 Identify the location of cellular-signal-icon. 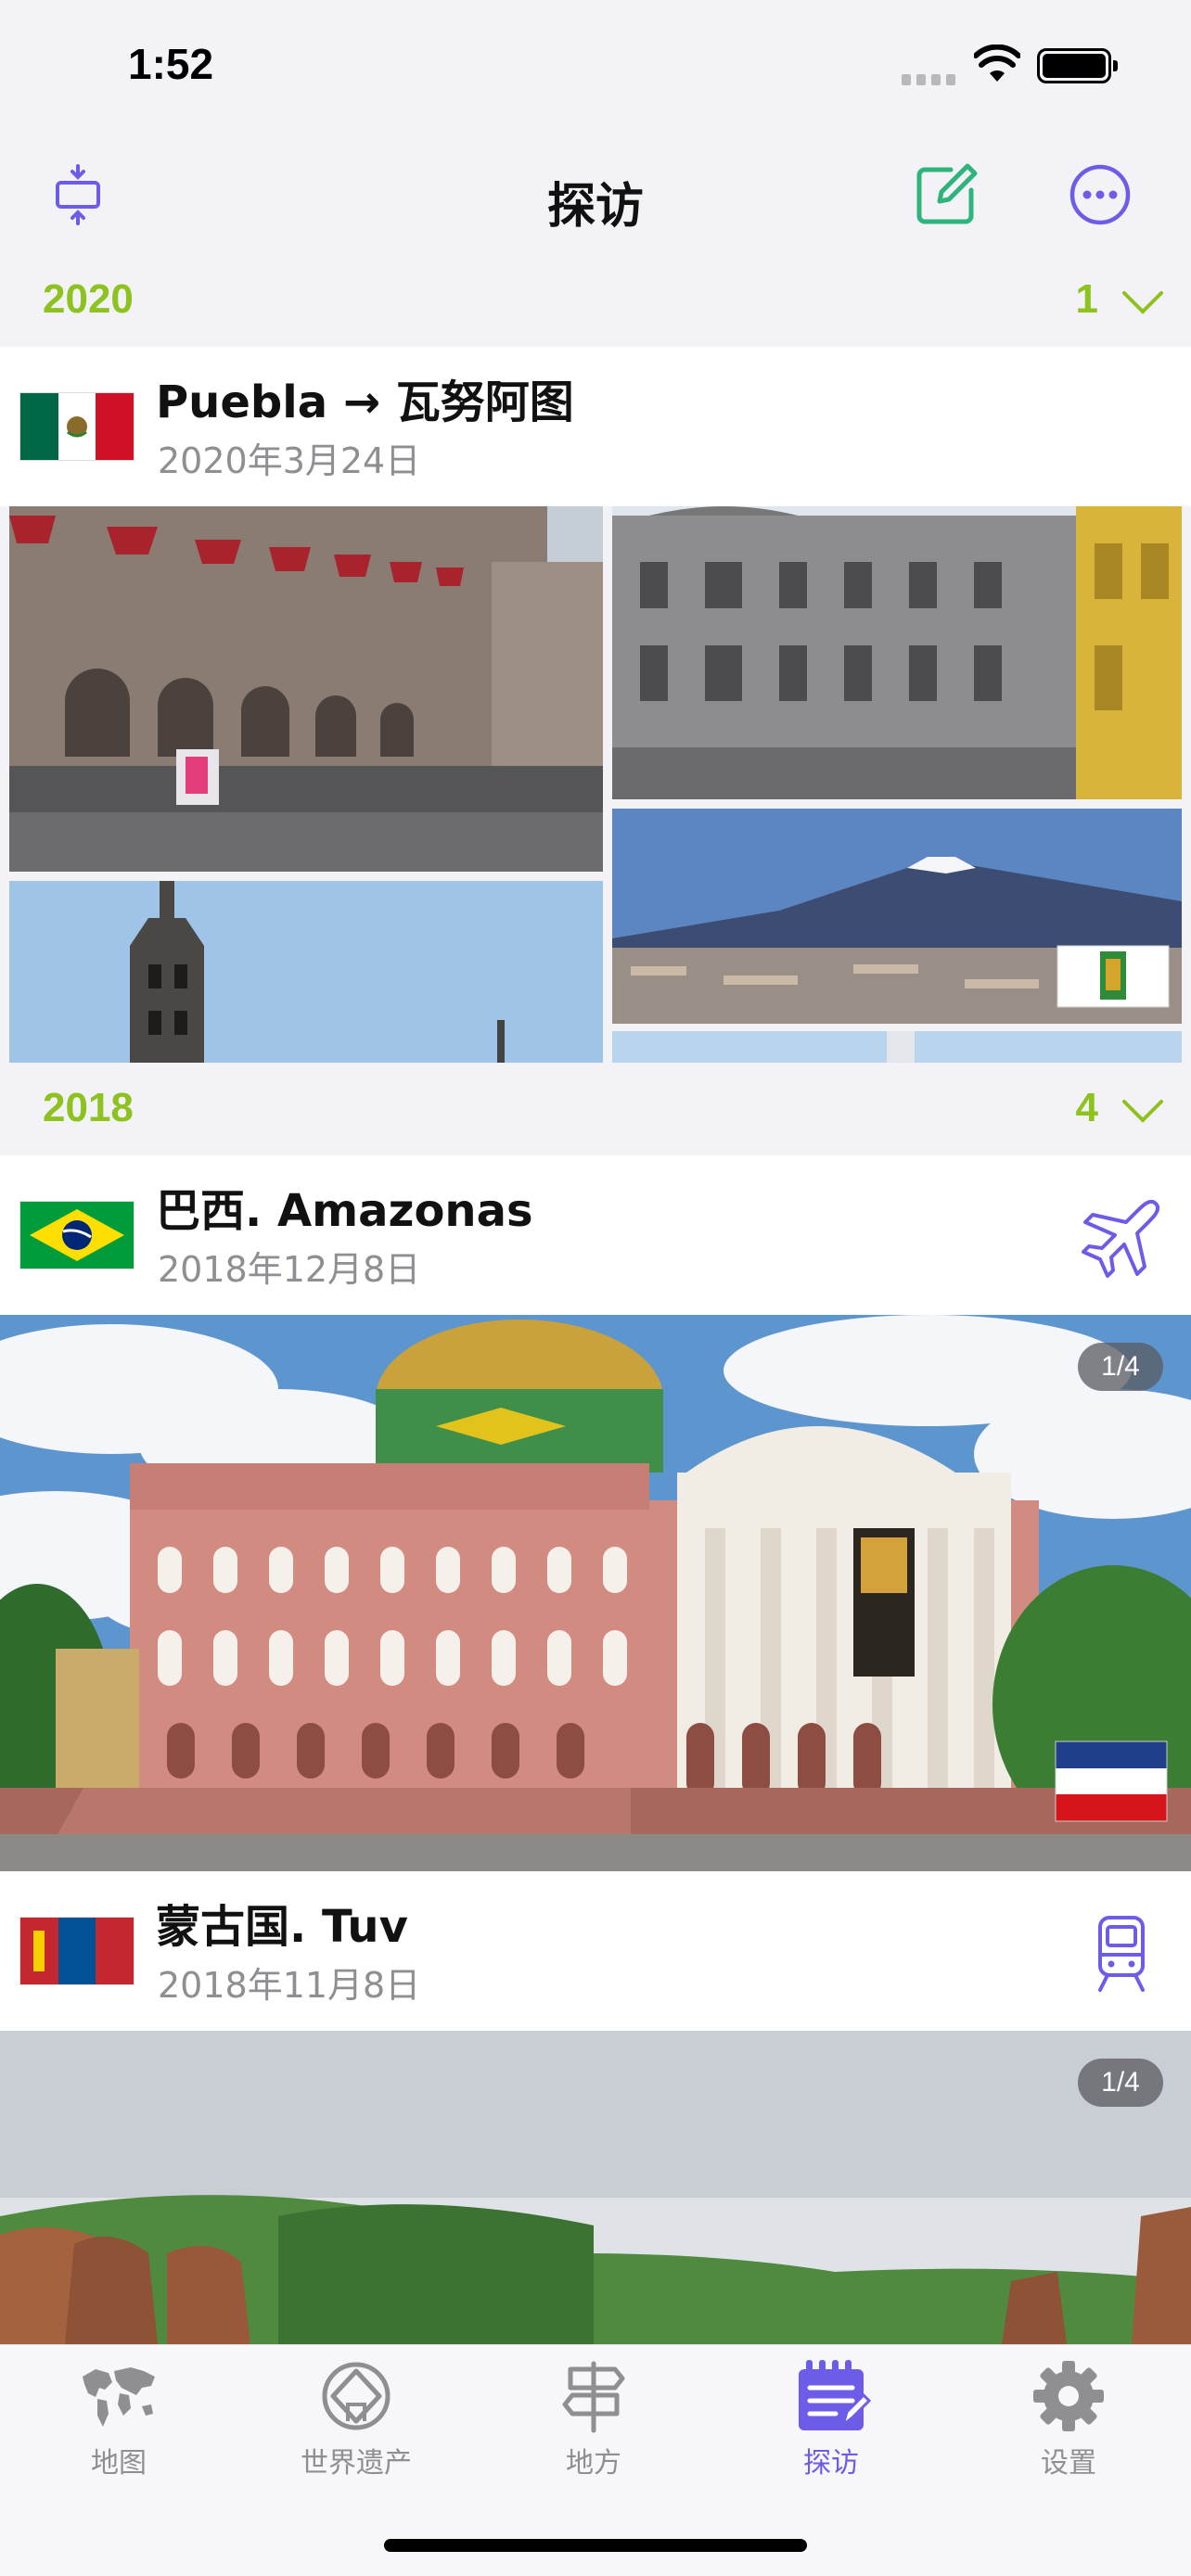
(929, 79).